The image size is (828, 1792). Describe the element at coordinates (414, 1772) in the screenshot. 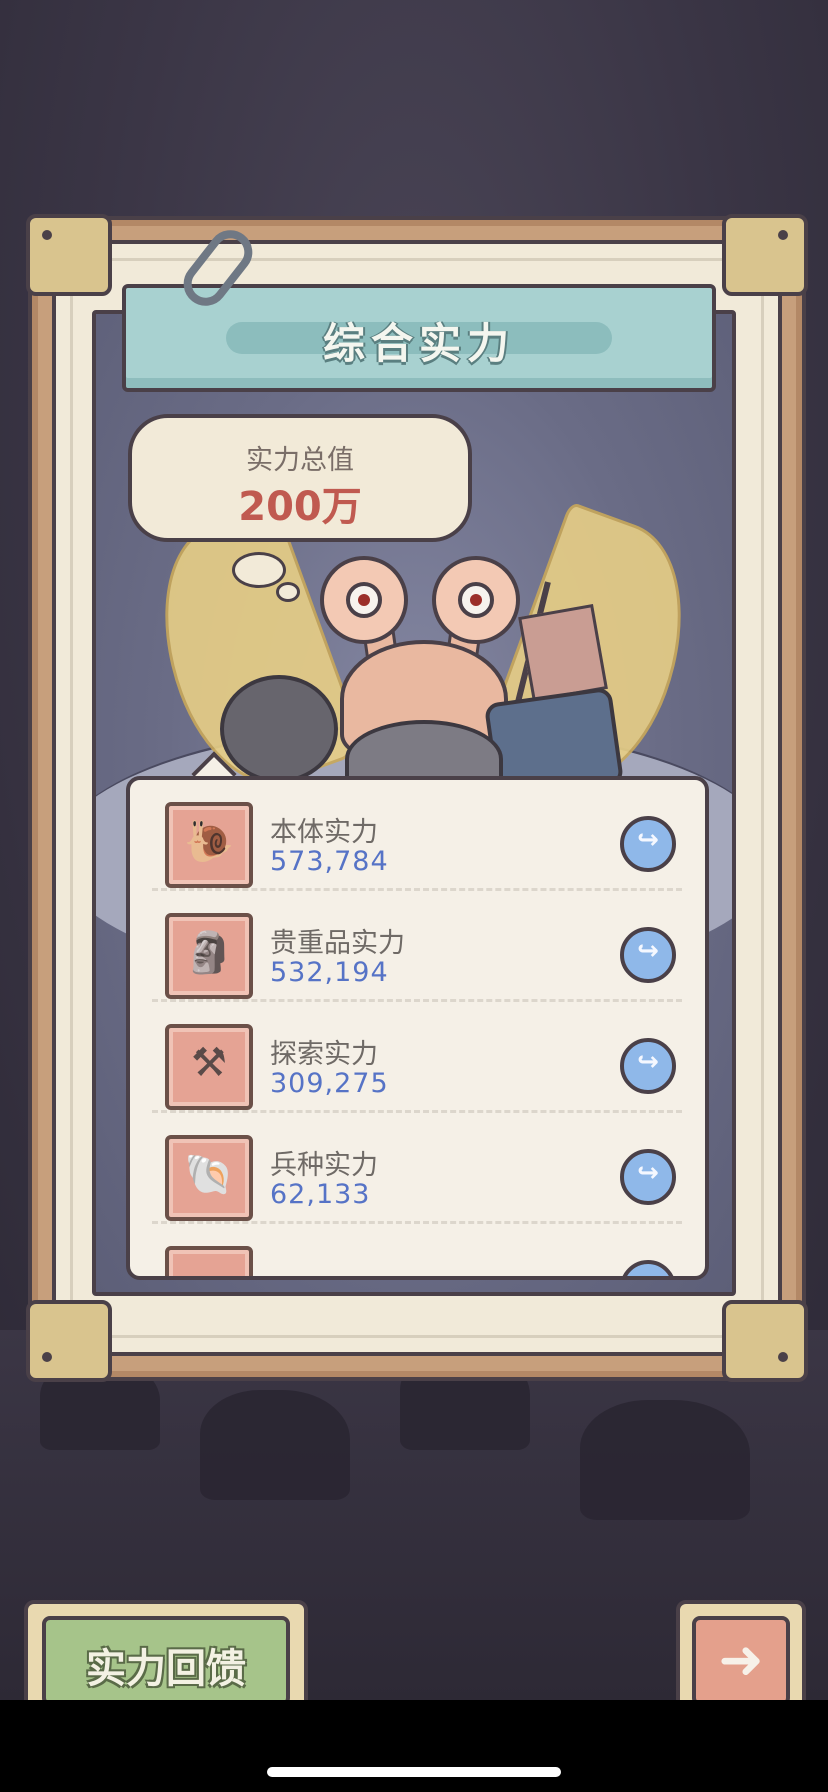

I see `home-indicator` at that location.